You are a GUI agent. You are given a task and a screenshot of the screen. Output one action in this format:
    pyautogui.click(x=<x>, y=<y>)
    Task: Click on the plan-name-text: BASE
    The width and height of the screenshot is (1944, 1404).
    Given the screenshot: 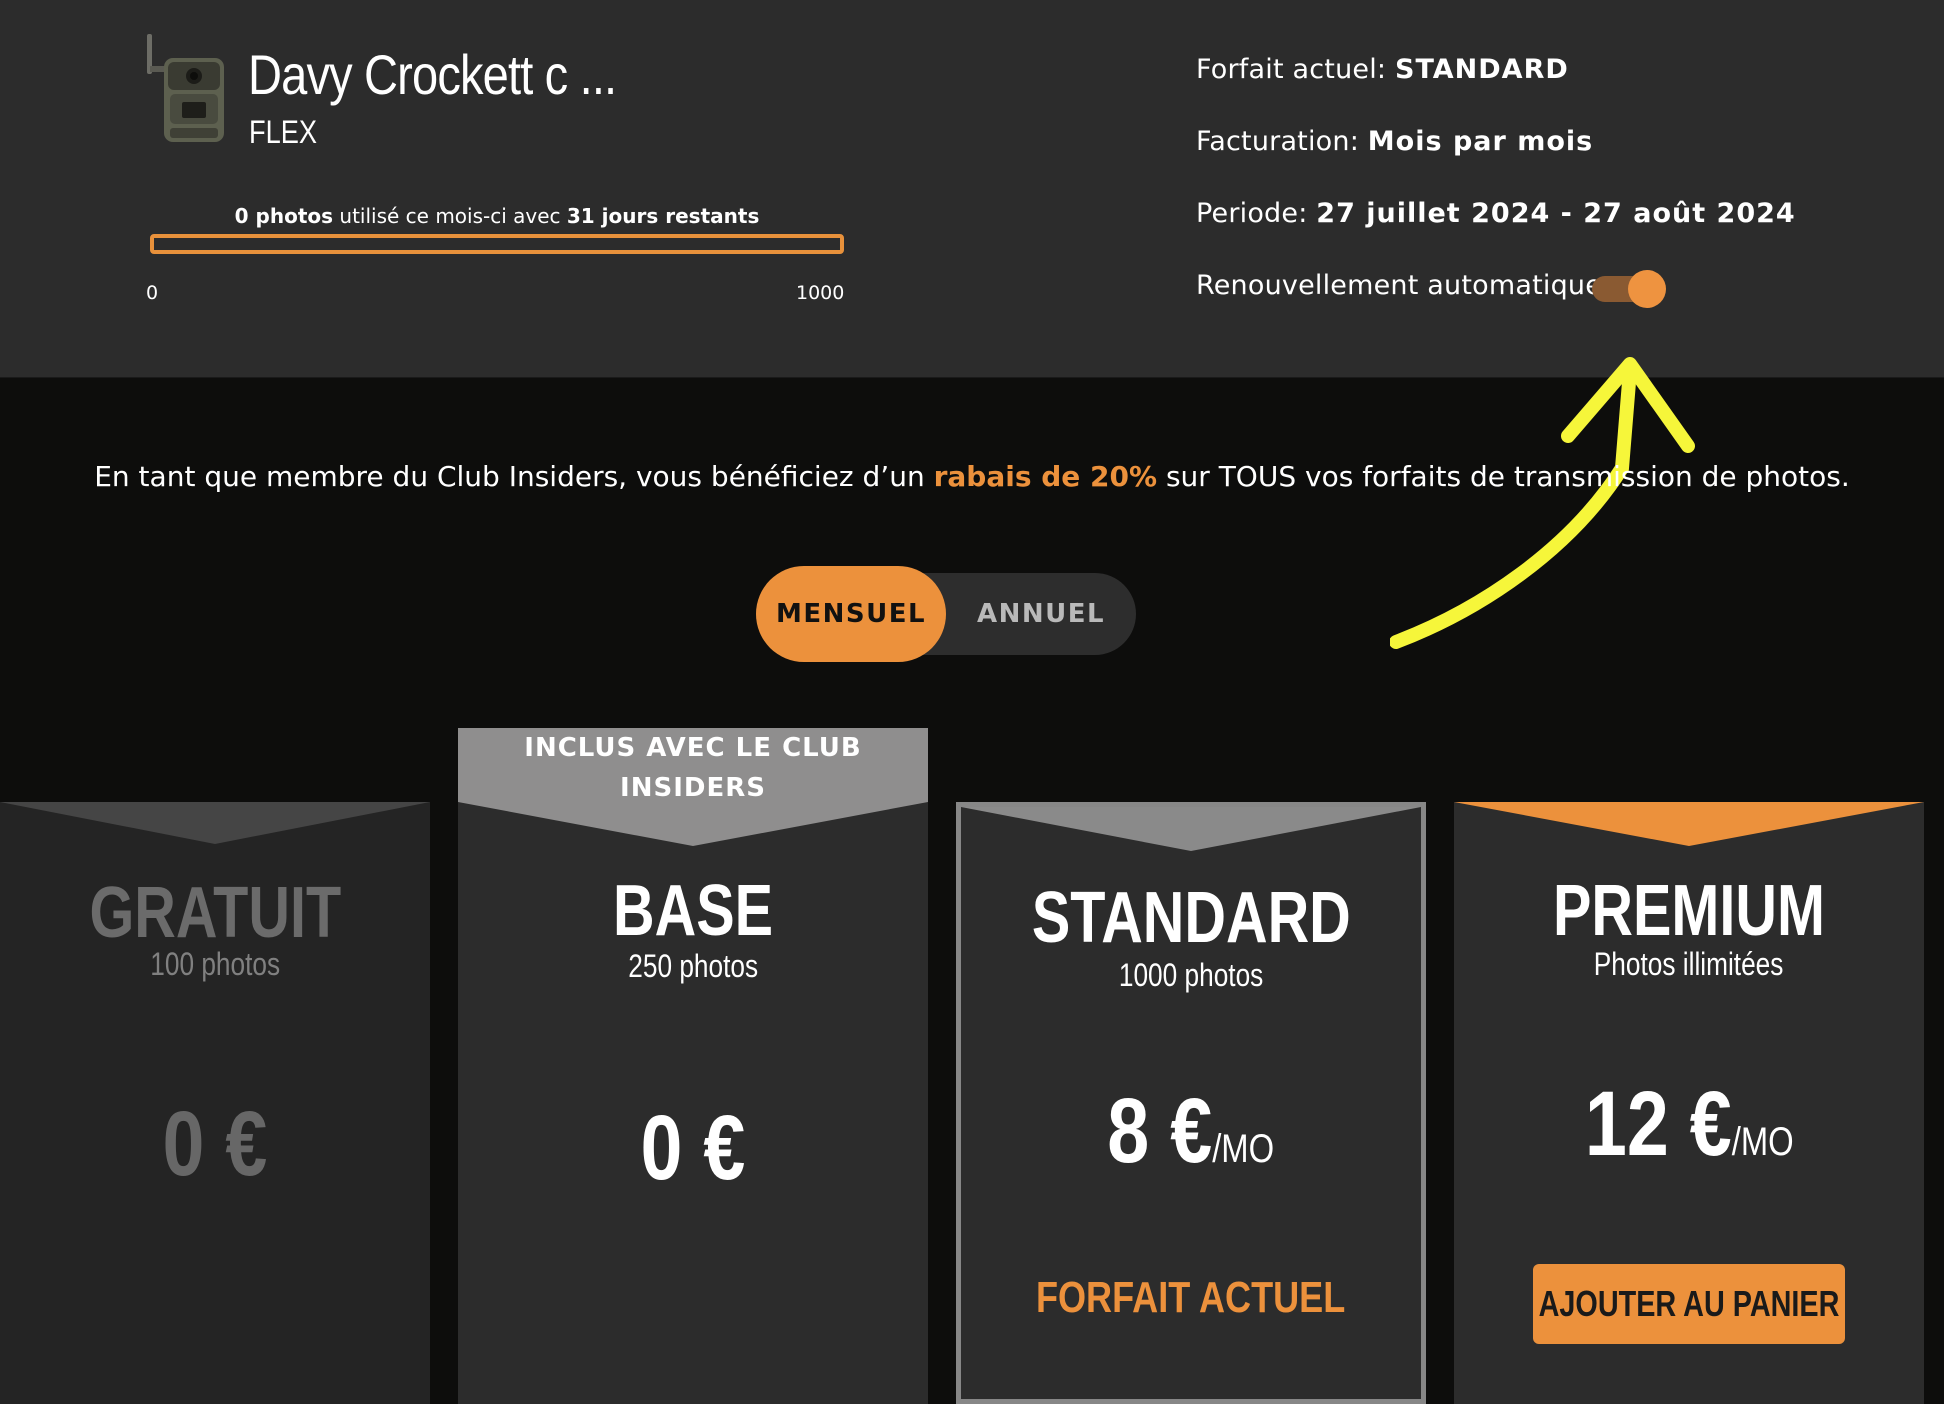 What is the action you would take?
    pyautogui.click(x=693, y=911)
    